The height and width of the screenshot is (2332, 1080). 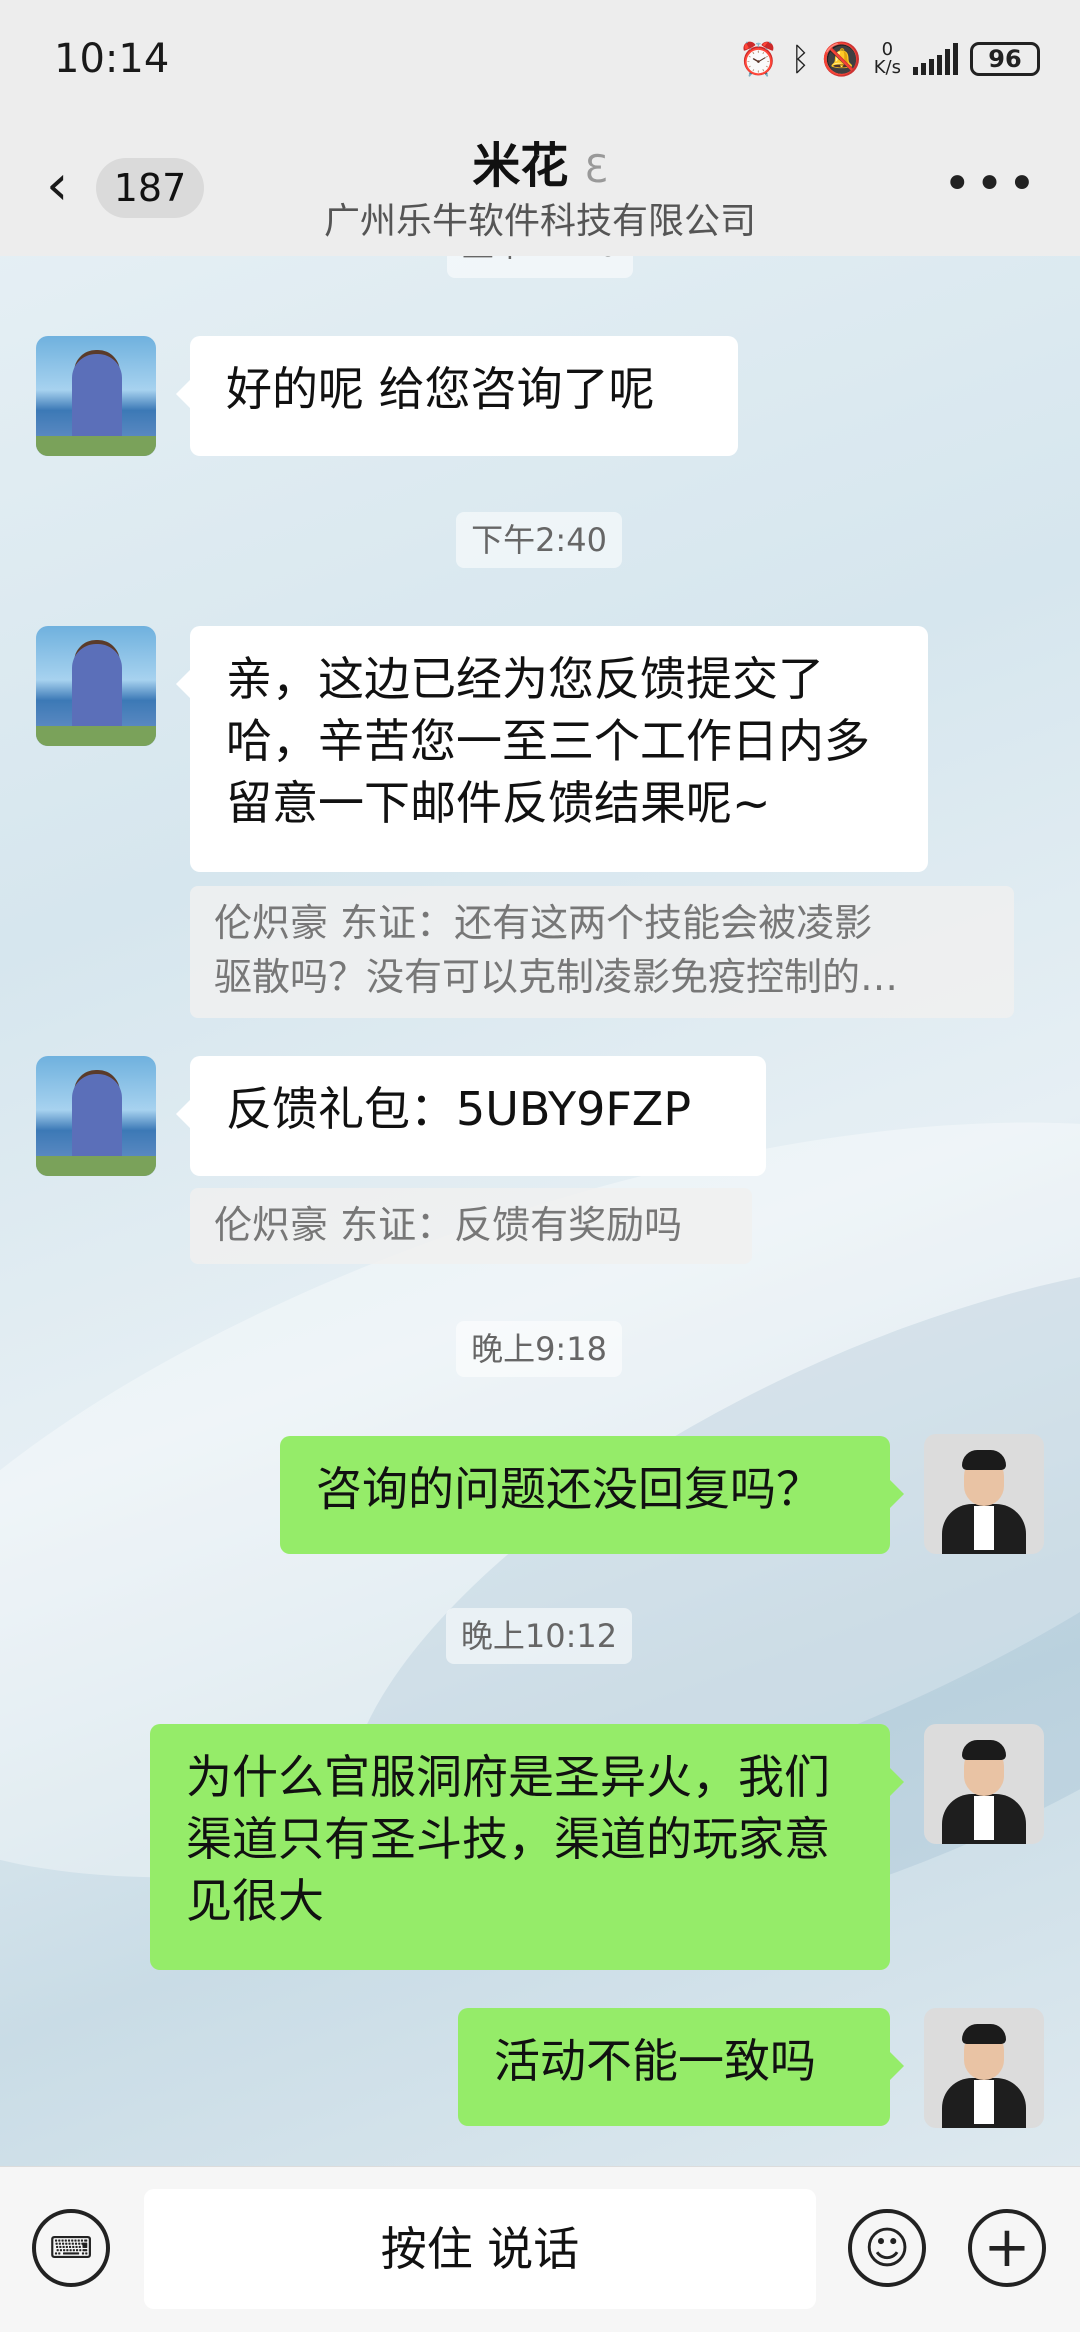 What do you see at coordinates (681, 2067) in the screenshot?
I see `outgoing-message: 活动不能一致吗` at bounding box center [681, 2067].